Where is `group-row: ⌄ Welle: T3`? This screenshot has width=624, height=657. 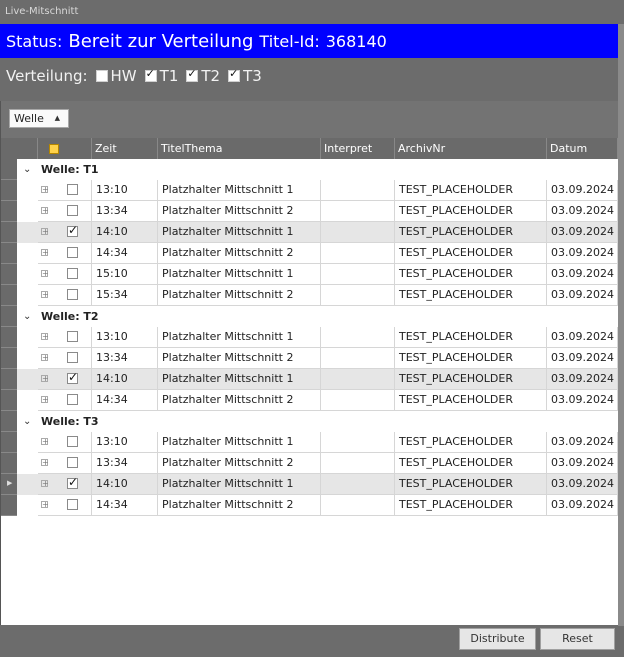 group-row: ⌄ Welle: T3 is located at coordinates (309, 421).